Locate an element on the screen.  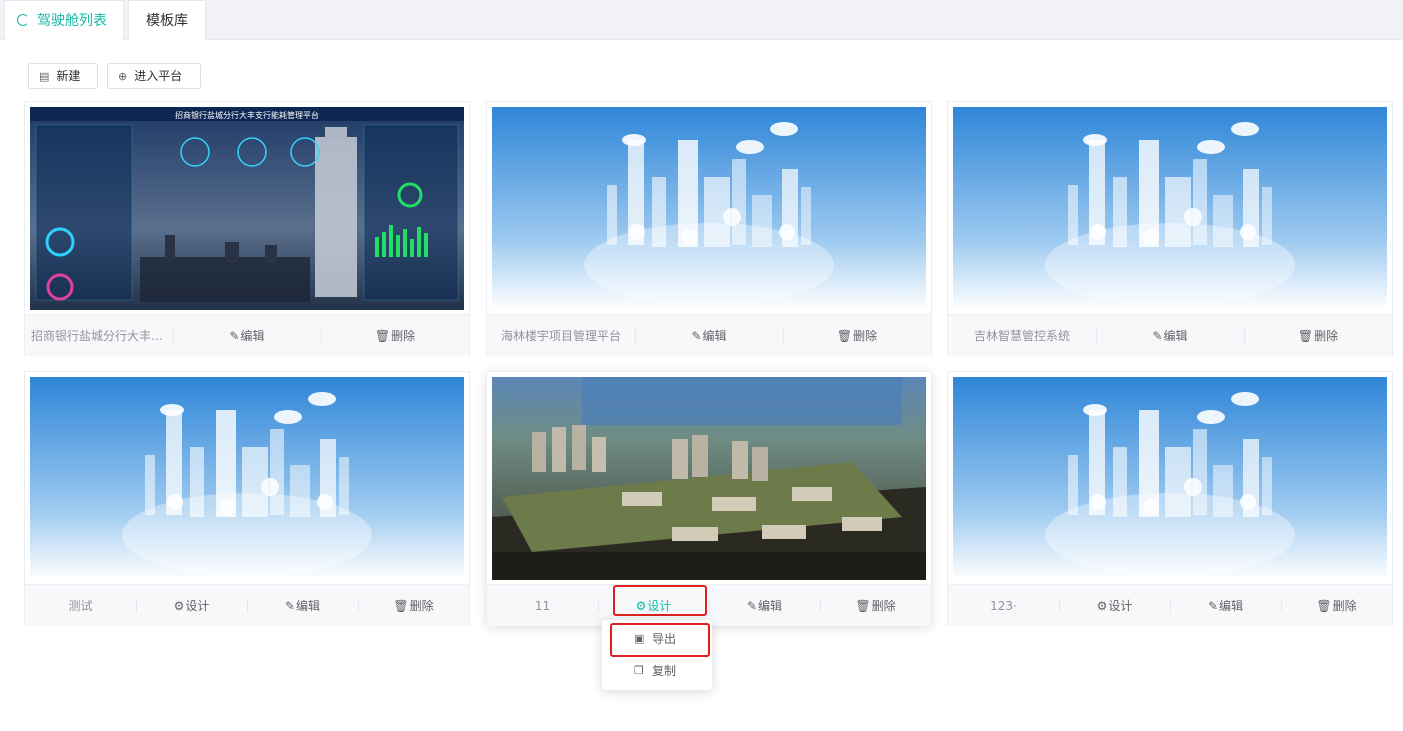
tab-cockpit-list: 驾驶舱列表 is located at coordinates (64, 20).